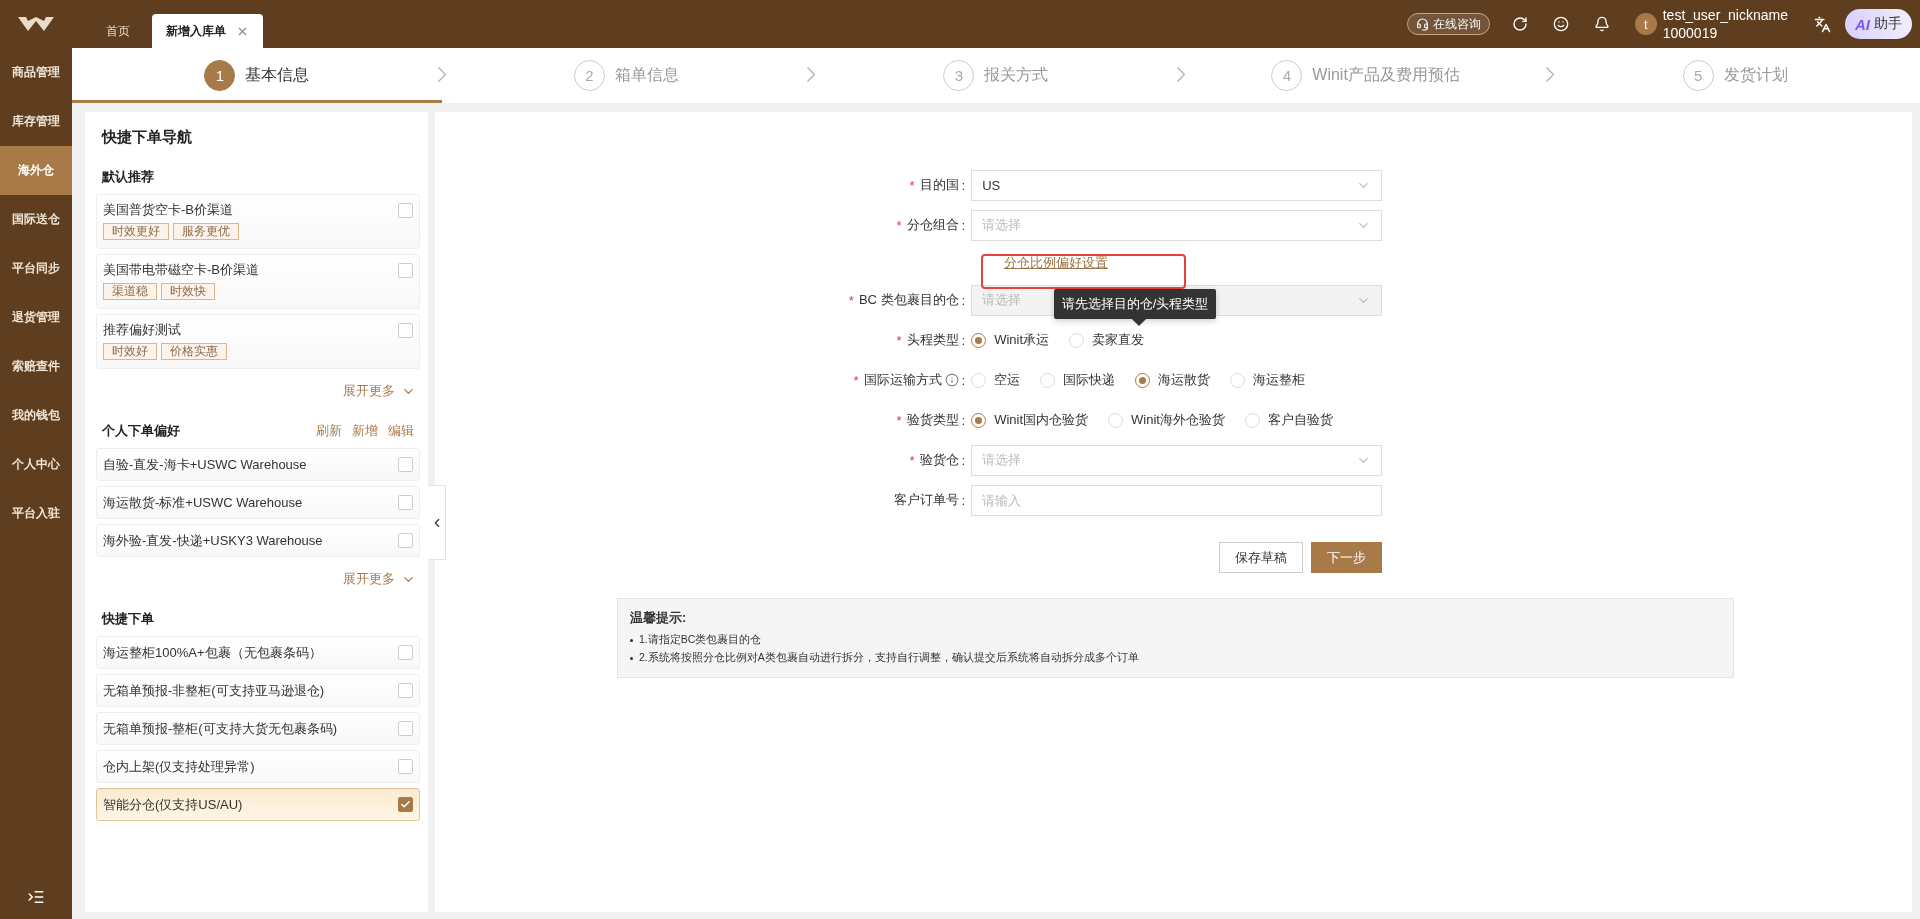 This screenshot has width=1920, height=919. What do you see at coordinates (437, 522) in the screenshot?
I see `collapse-button` at bounding box center [437, 522].